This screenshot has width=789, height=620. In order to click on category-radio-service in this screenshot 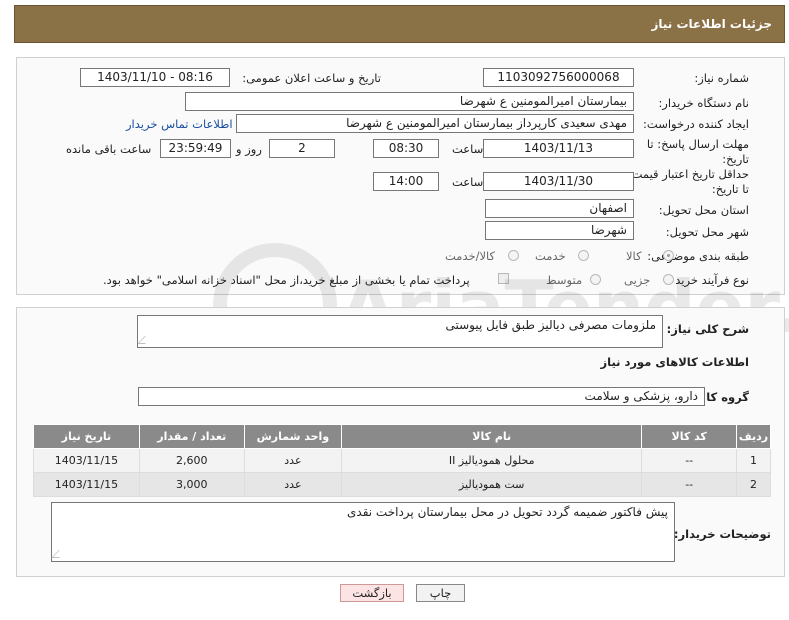, I will do `click(583, 255)`.